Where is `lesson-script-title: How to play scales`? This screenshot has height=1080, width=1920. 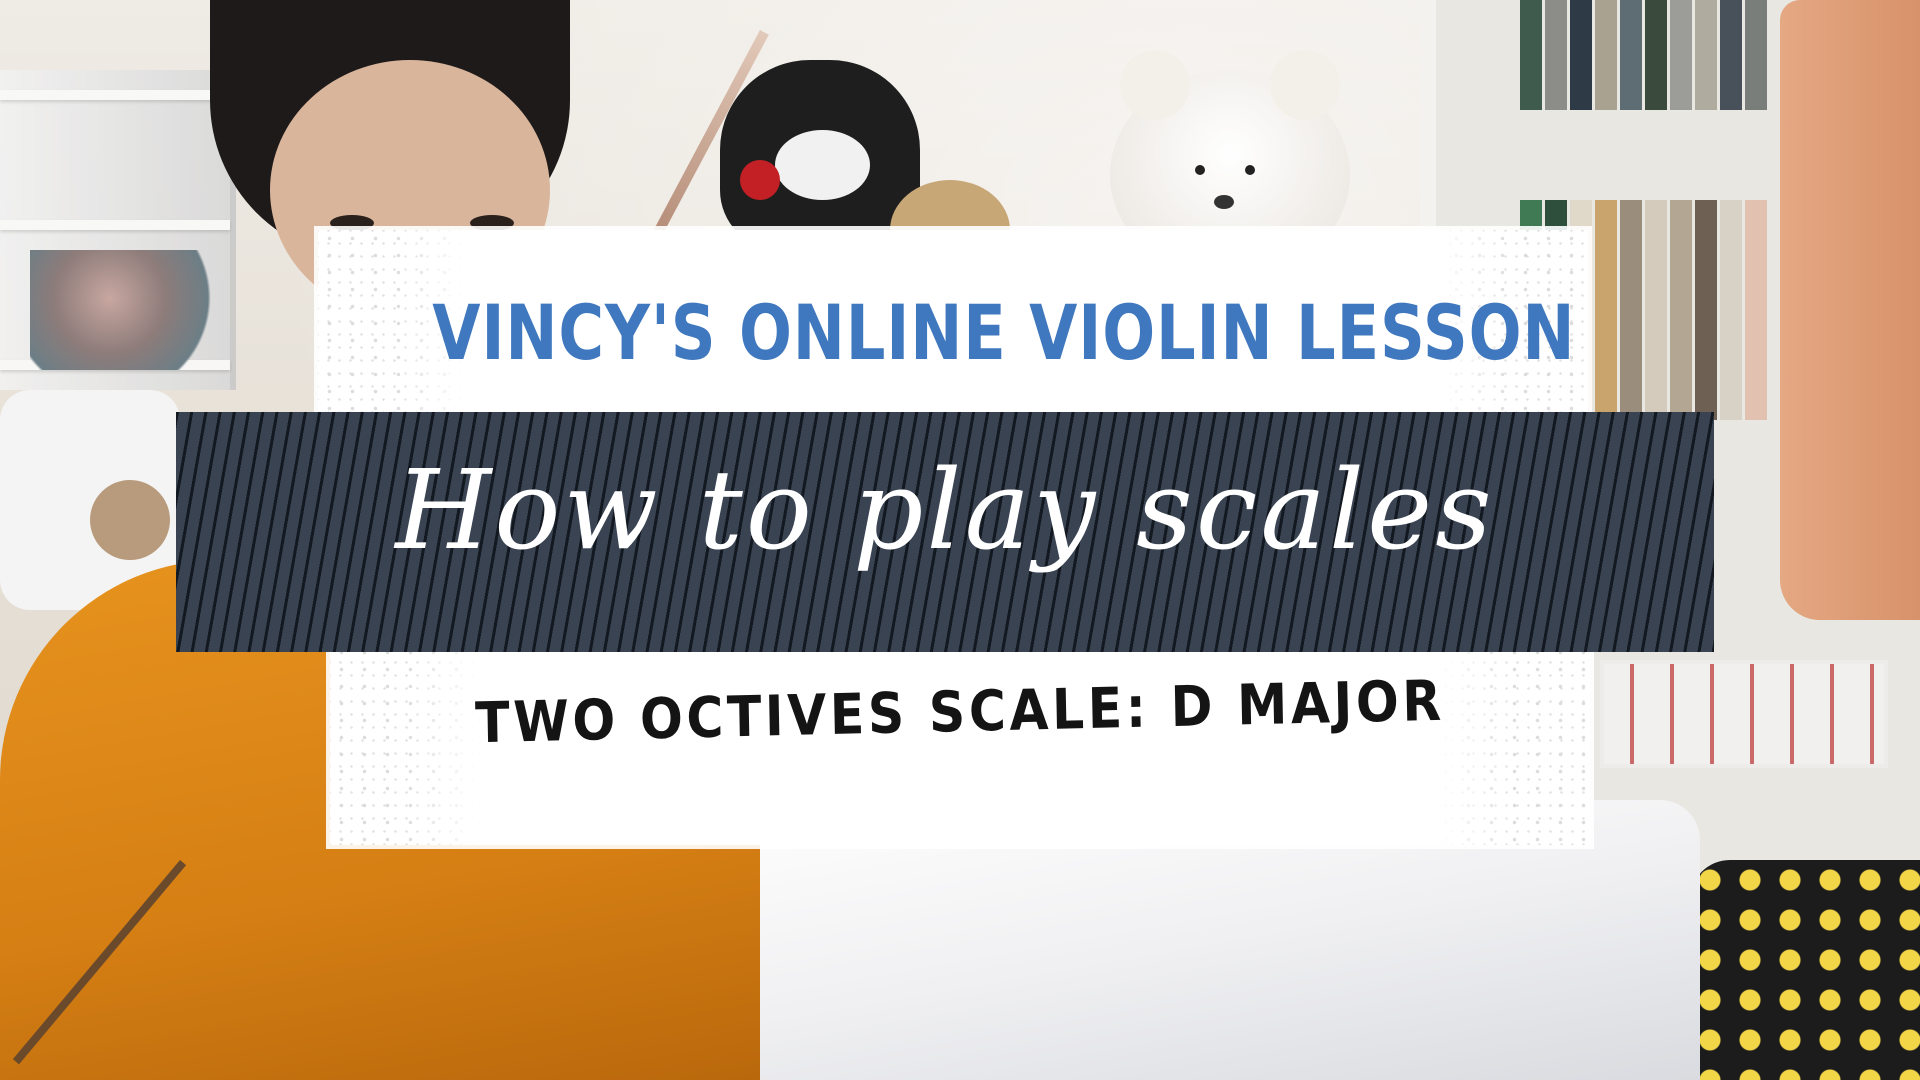
lesson-script-title: How to play scales is located at coordinates (945, 510).